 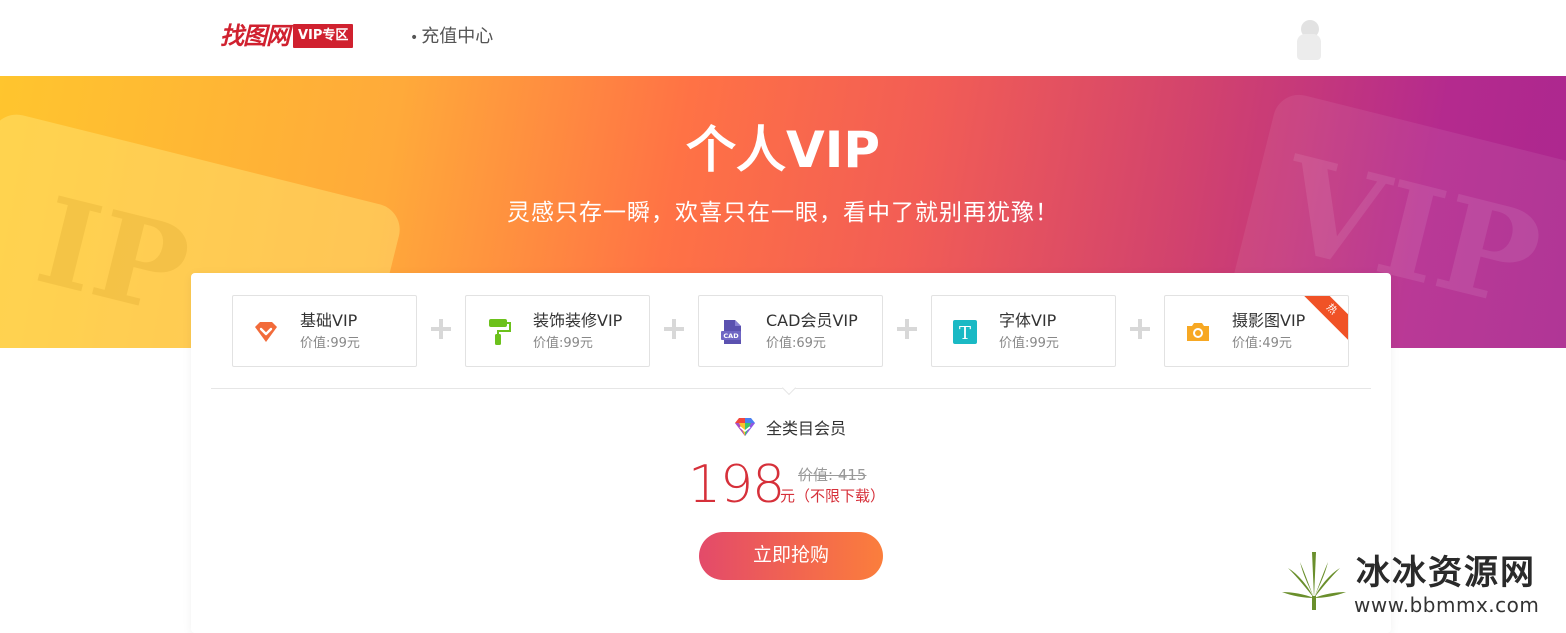 I want to click on user-avatar, so click(x=1310, y=42).